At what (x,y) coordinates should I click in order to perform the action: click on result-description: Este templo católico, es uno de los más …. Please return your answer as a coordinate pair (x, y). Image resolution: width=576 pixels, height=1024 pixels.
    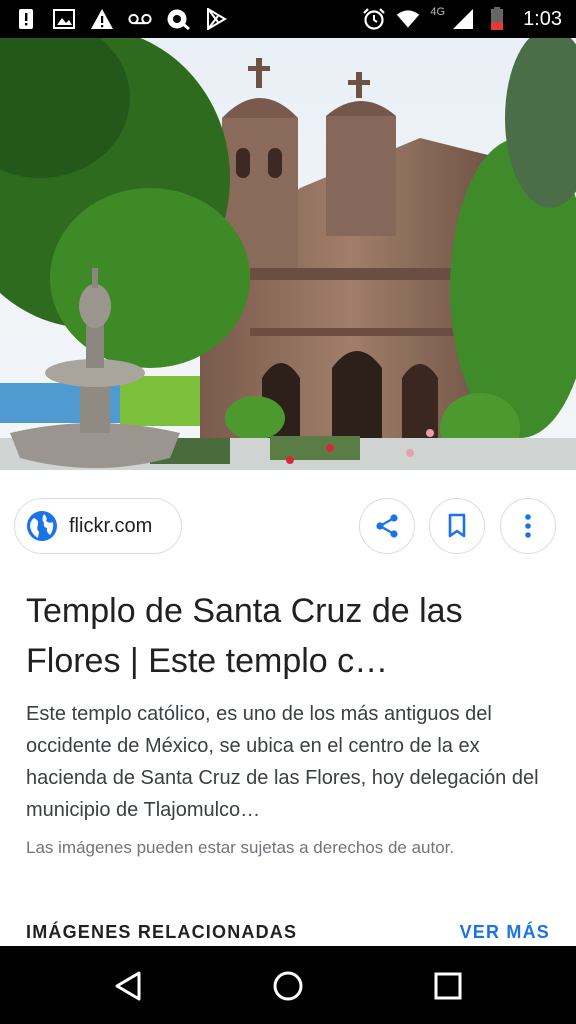
    Looking at the image, I should click on (282, 762).